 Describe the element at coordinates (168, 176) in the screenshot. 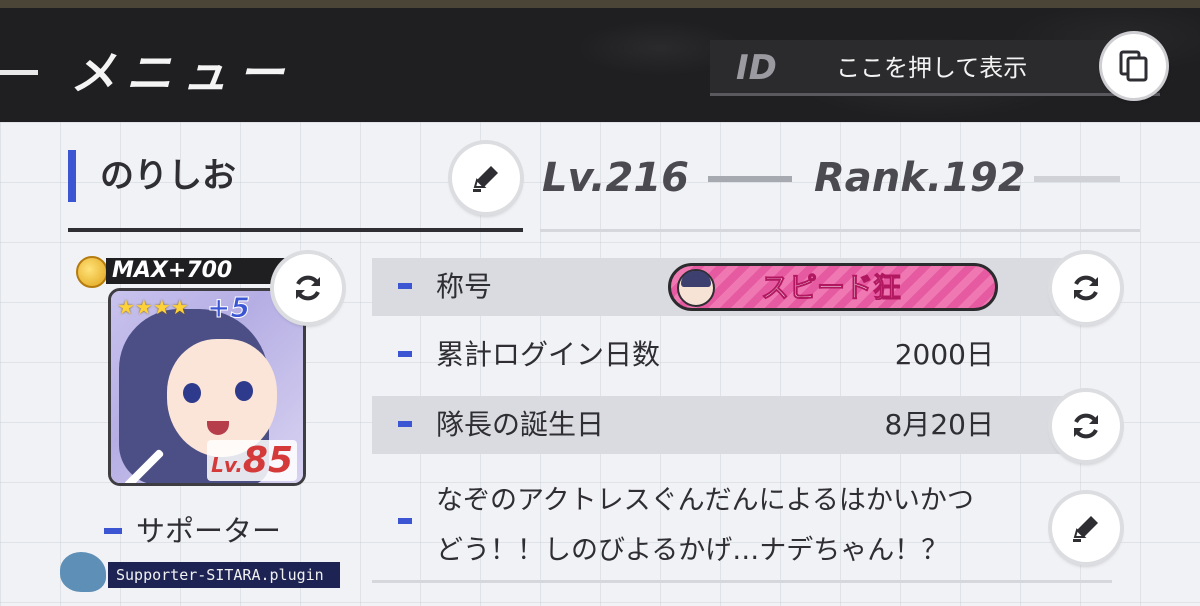

I see `player-name: のりしお` at that location.